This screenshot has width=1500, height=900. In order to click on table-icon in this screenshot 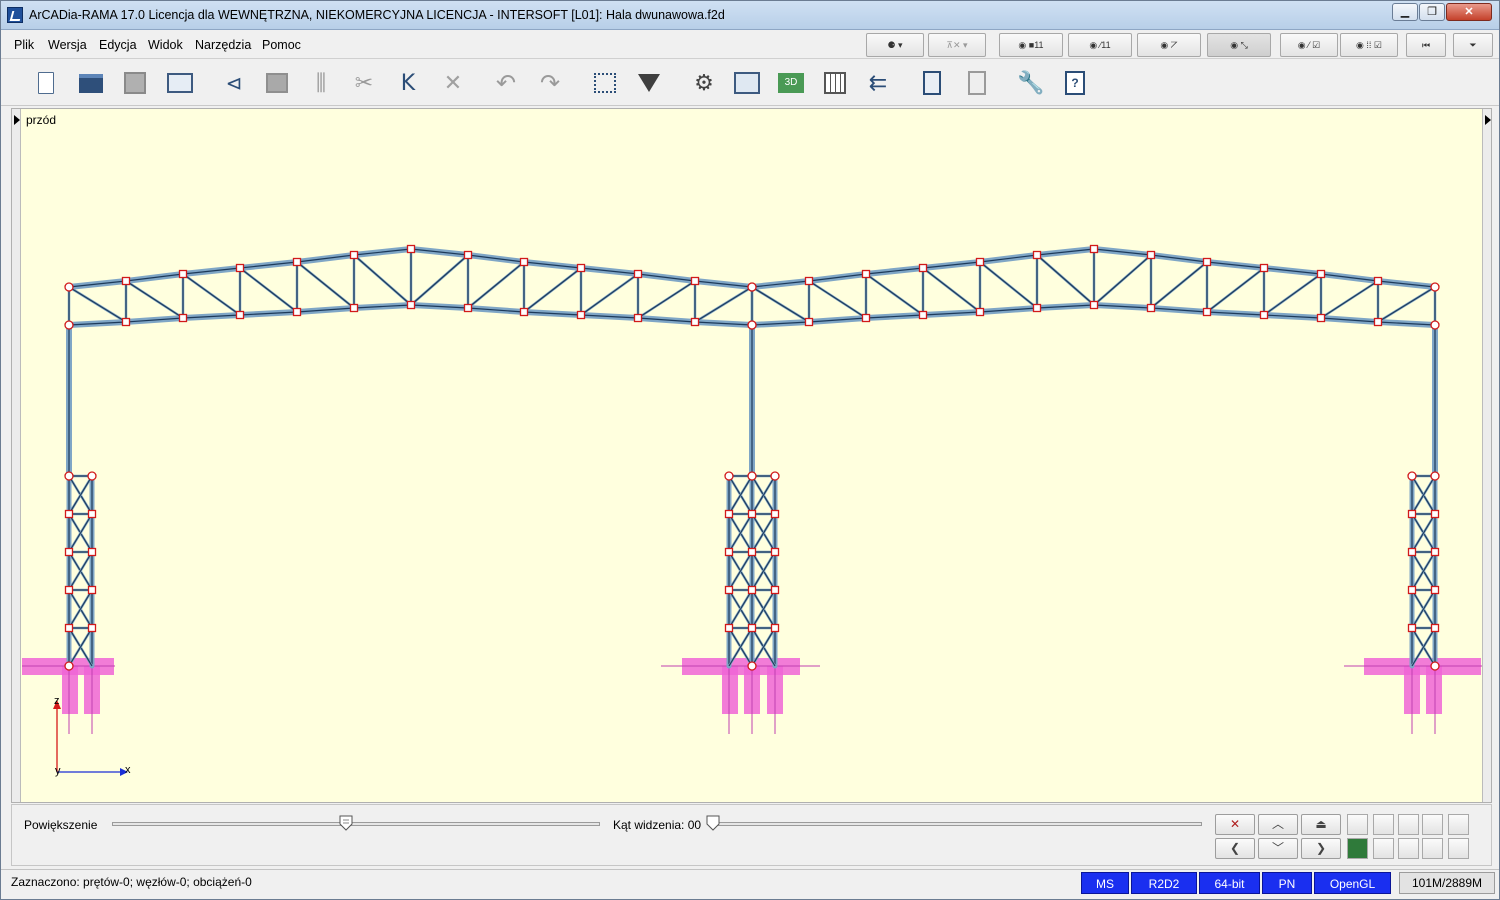, I will do `click(835, 83)`.